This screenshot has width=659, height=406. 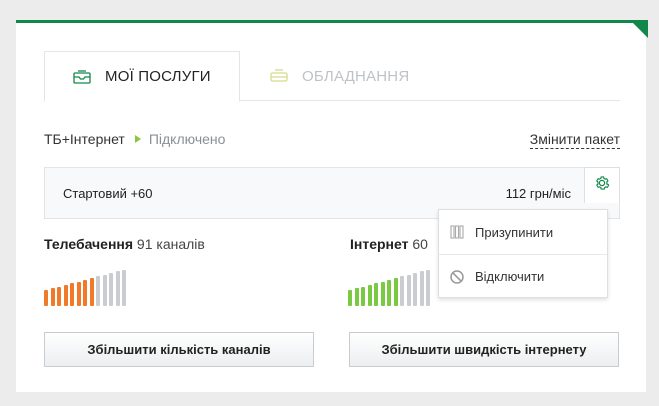 What do you see at coordinates (137, 139) in the screenshot?
I see `arrow-right-icon` at bounding box center [137, 139].